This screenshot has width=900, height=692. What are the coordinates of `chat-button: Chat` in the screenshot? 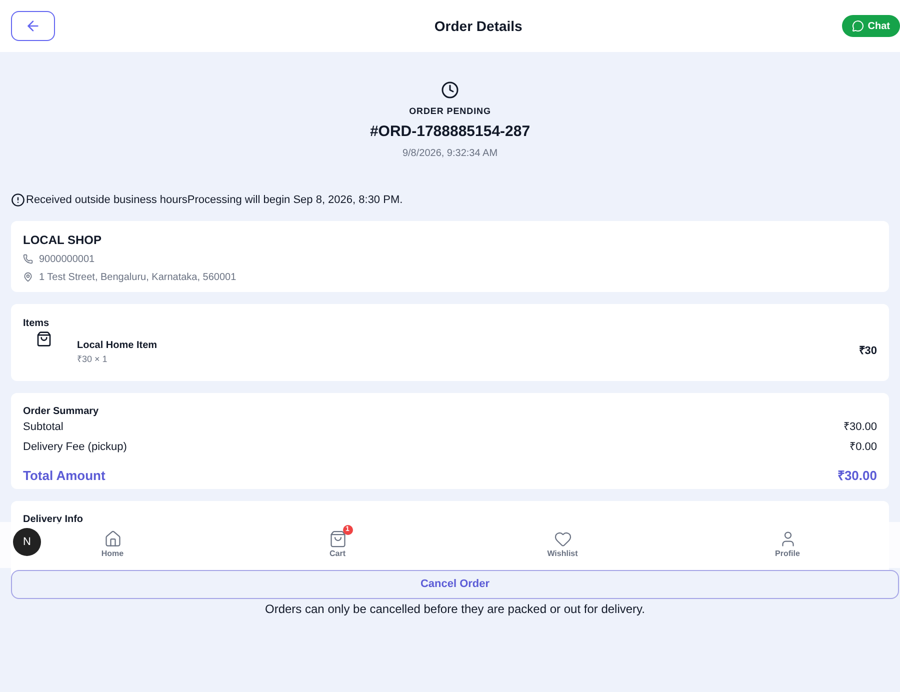 It's located at (871, 26).